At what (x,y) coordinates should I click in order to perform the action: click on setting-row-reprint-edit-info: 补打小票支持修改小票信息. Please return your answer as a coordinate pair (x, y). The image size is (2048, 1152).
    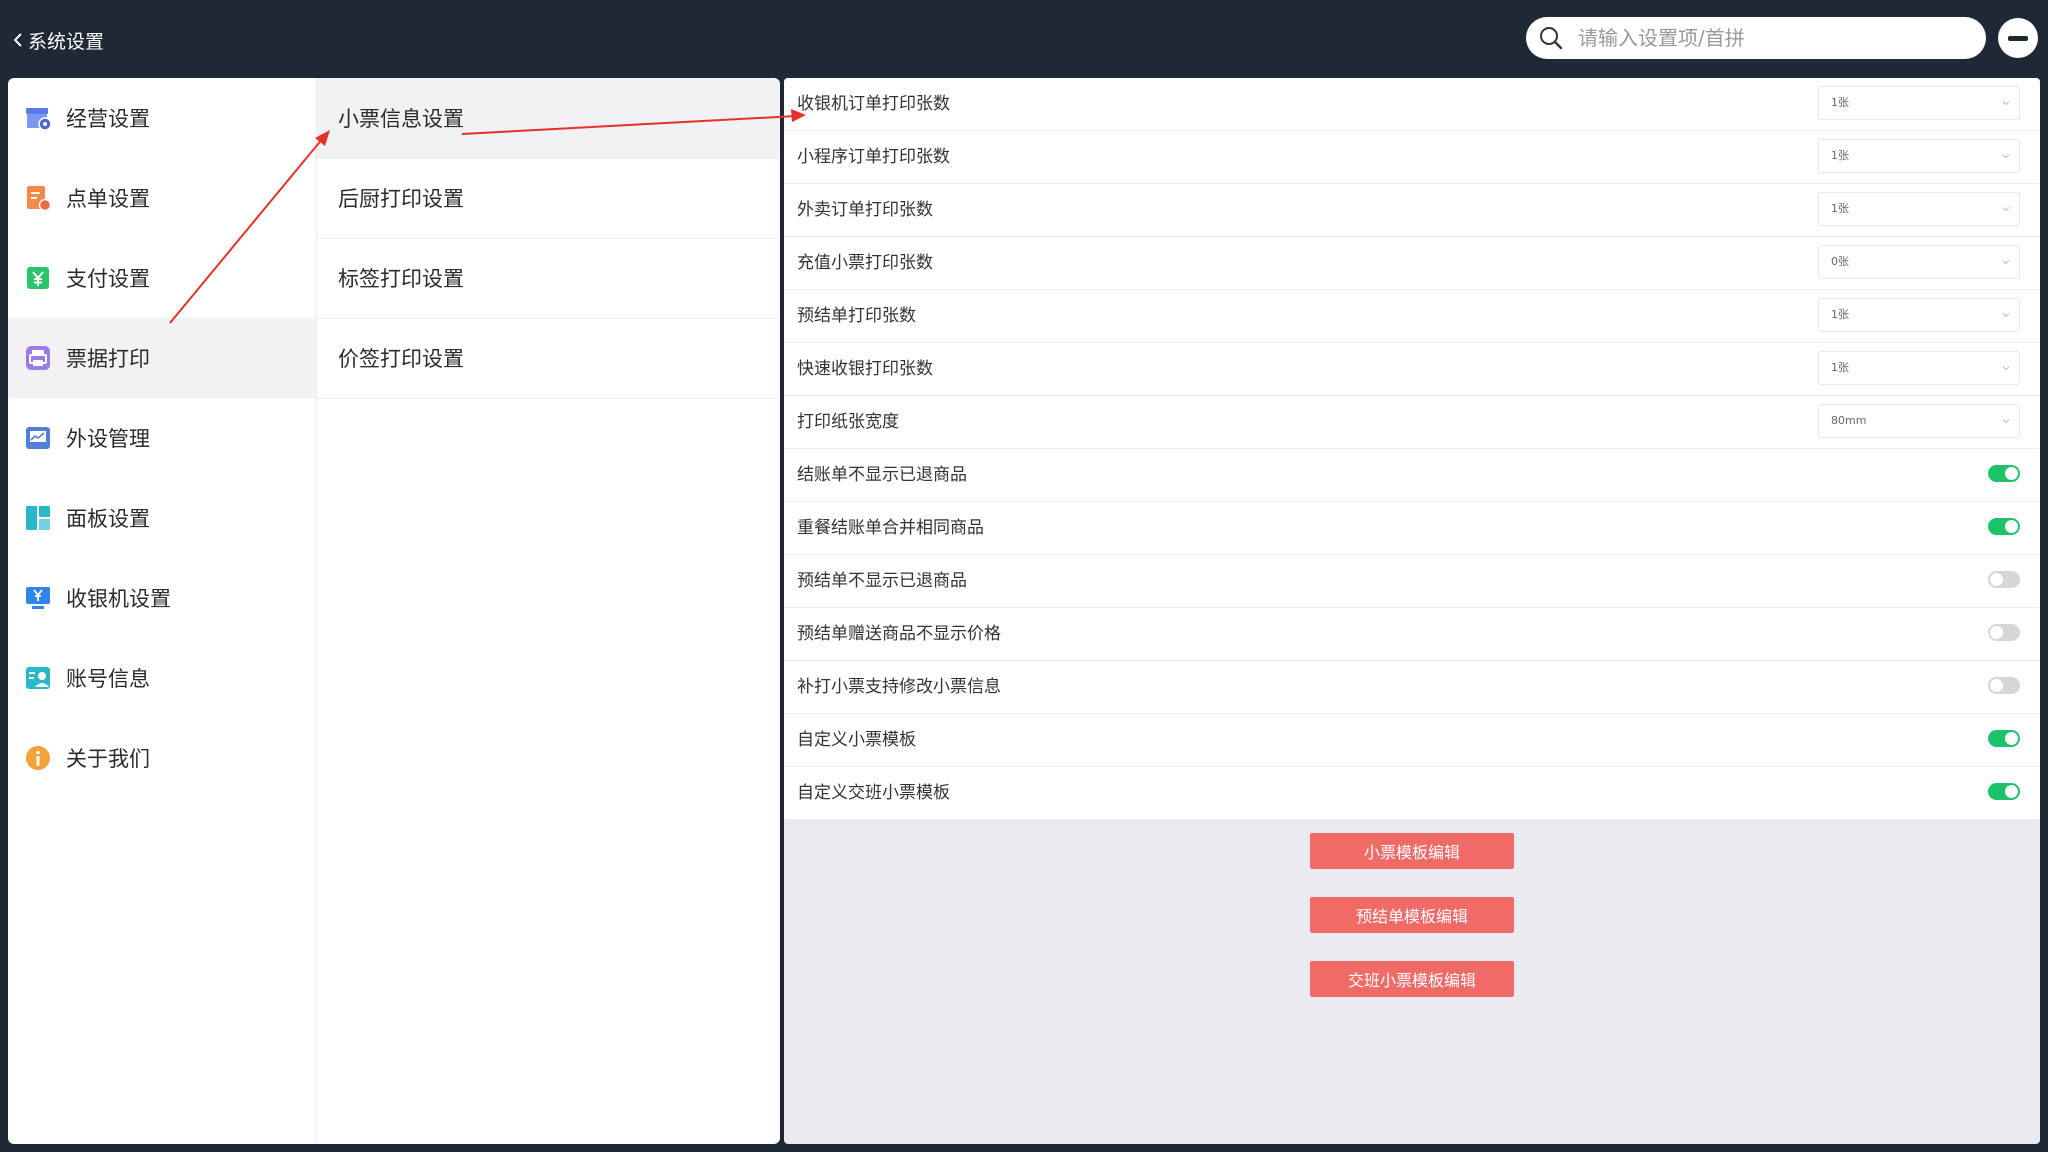
    Looking at the image, I should click on (1412, 687).